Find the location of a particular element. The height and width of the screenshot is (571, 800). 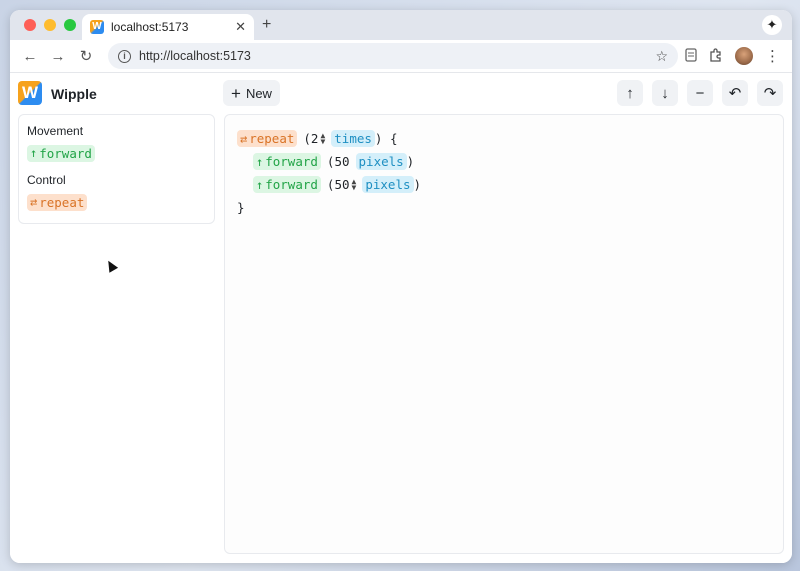

palette-group-control: Control ⇄ repeat is located at coordinates (116, 192).